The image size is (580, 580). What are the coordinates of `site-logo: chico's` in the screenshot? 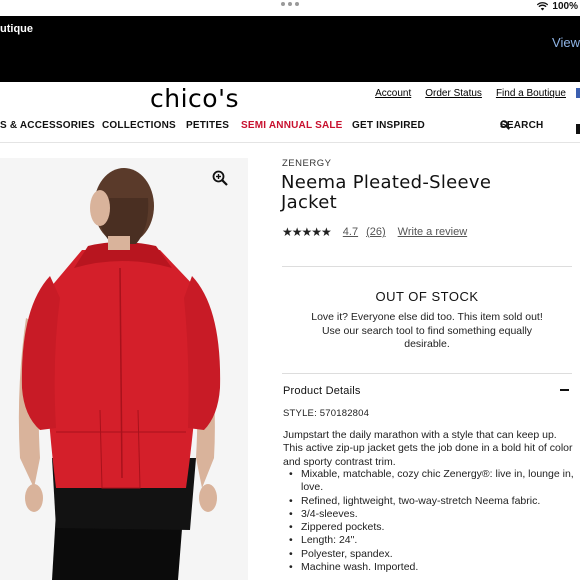 It's located at (194, 98).